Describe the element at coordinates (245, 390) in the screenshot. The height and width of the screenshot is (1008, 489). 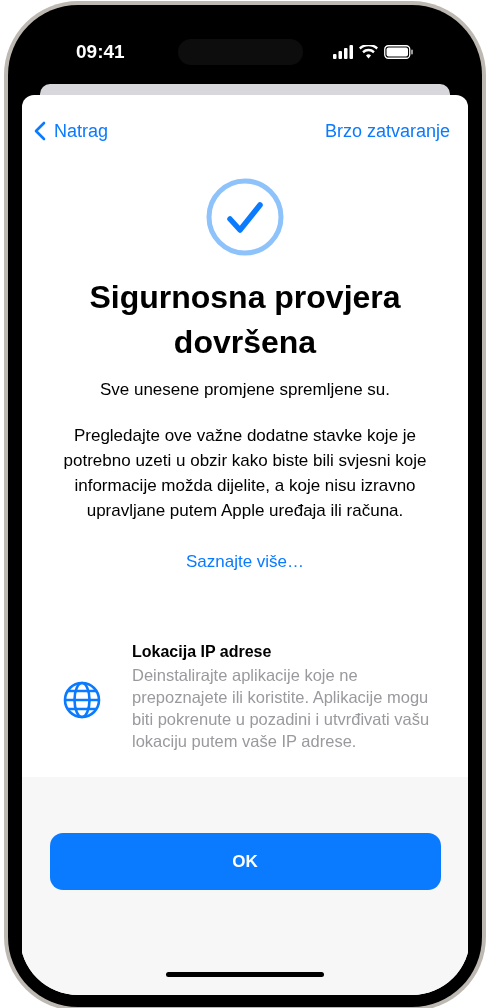
I see `subtitle: Sve unesene promjene spremljene su.` at that location.